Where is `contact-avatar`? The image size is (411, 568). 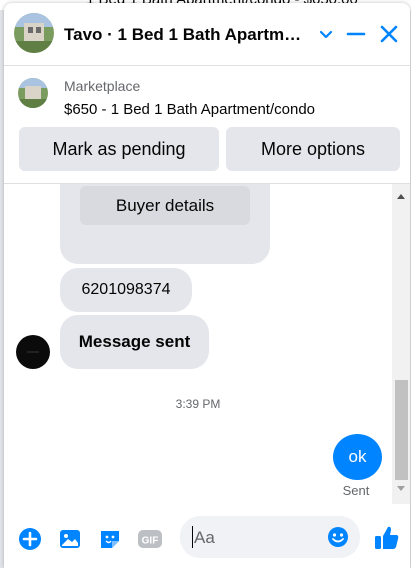
contact-avatar is located at coordinates (34, 33).